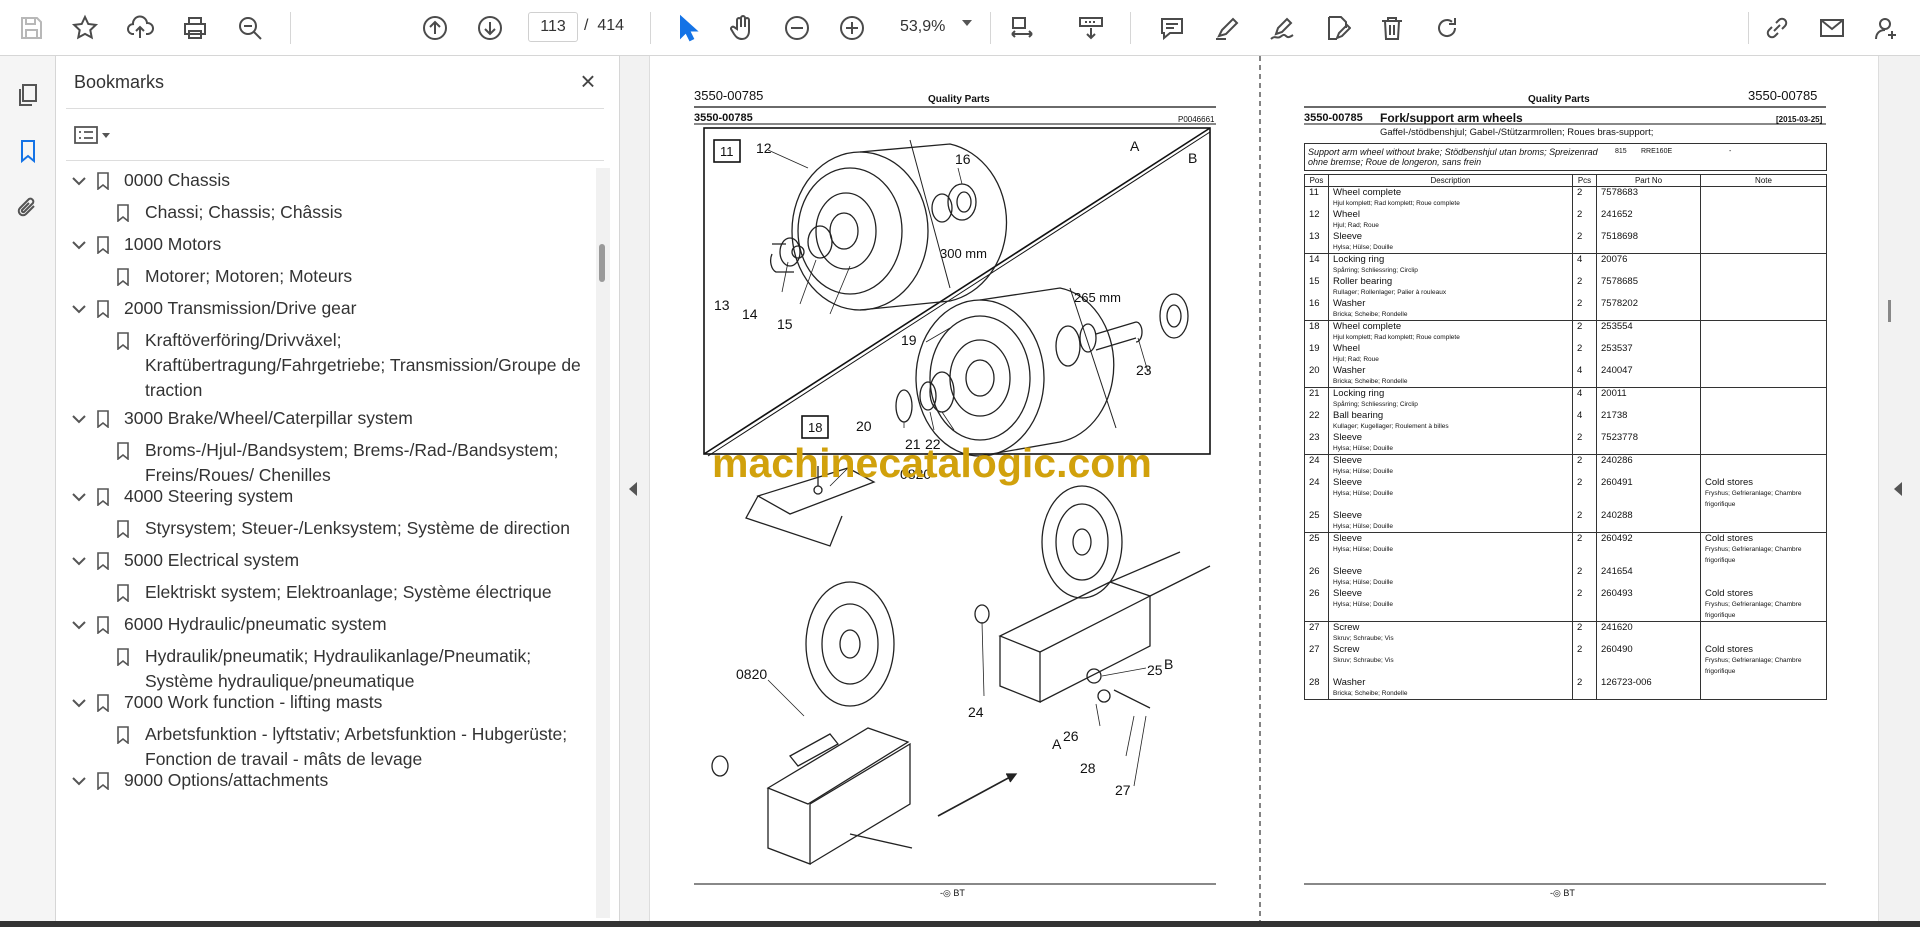  I want to click on bookmark-scroll-thumb, so click(602, 263).